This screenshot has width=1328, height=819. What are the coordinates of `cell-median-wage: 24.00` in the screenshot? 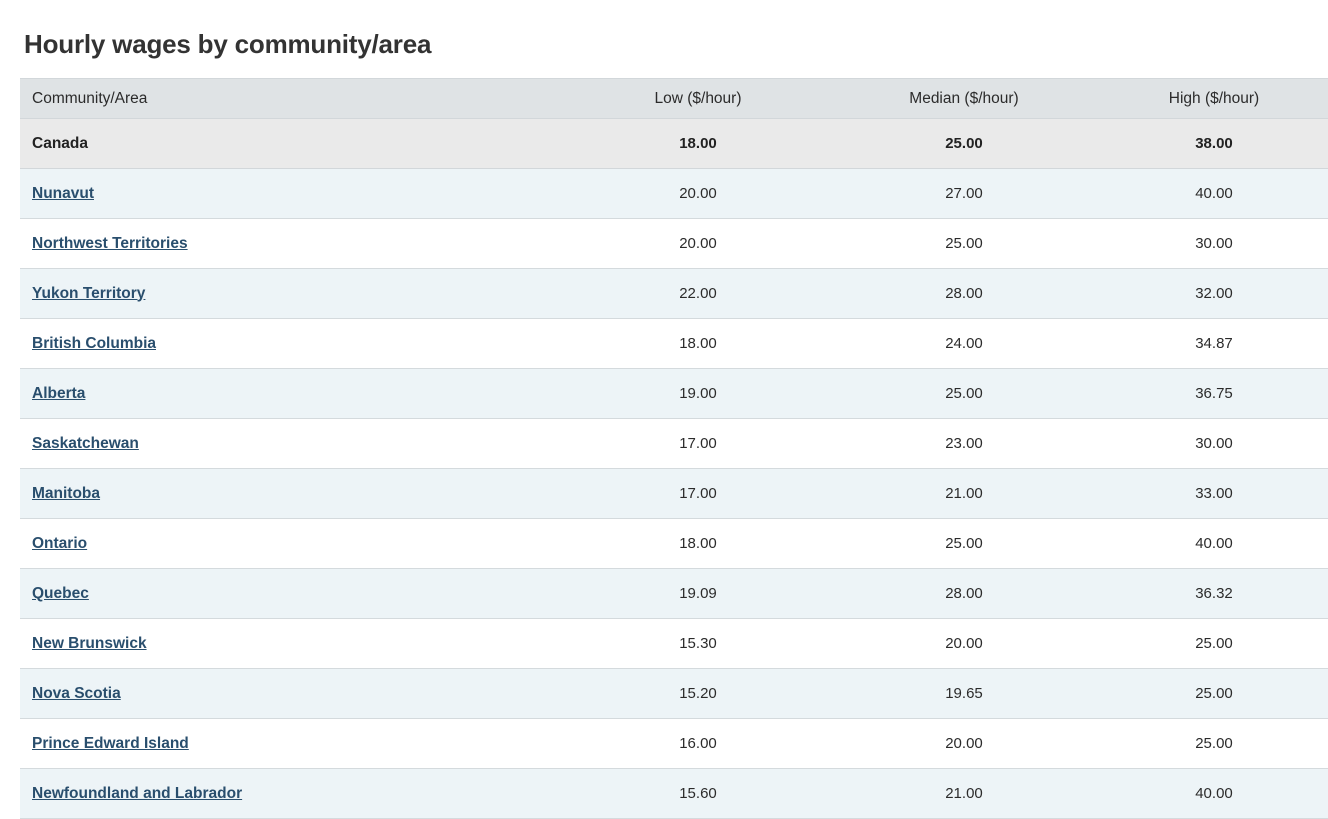 It's located at (964, 343).